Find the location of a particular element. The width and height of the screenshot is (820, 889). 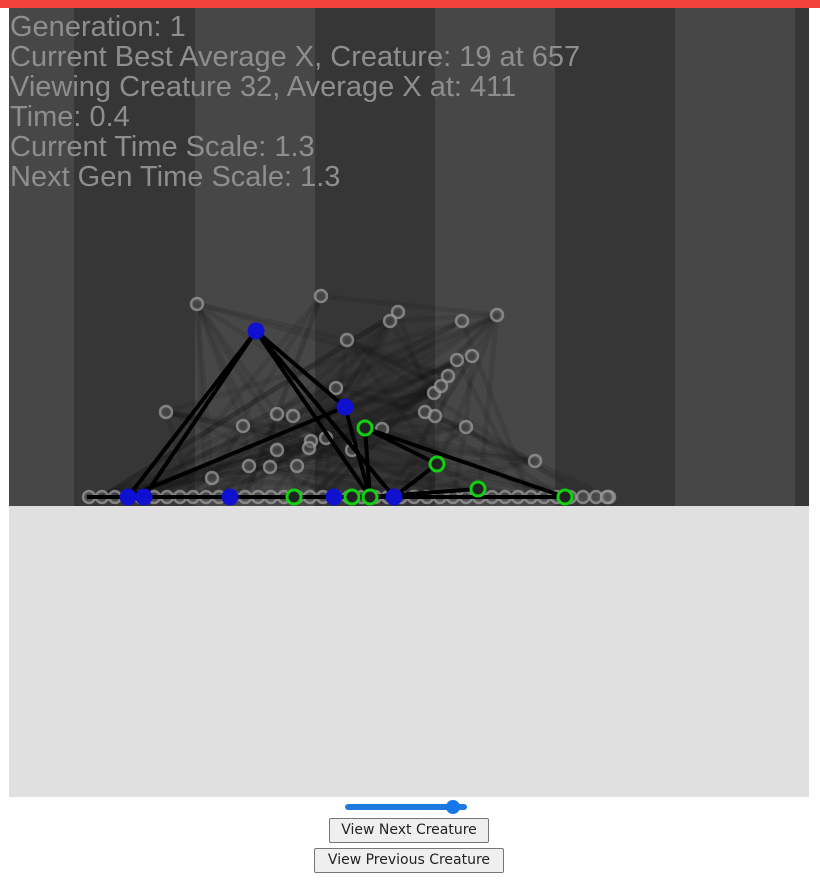

time-scale-slider is located at coordinates (409, 807).